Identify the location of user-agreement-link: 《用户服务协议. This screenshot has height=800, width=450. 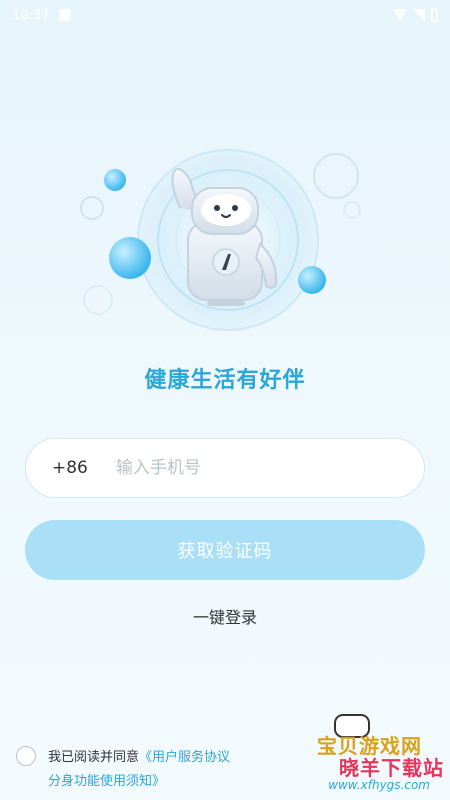
(184, 757).